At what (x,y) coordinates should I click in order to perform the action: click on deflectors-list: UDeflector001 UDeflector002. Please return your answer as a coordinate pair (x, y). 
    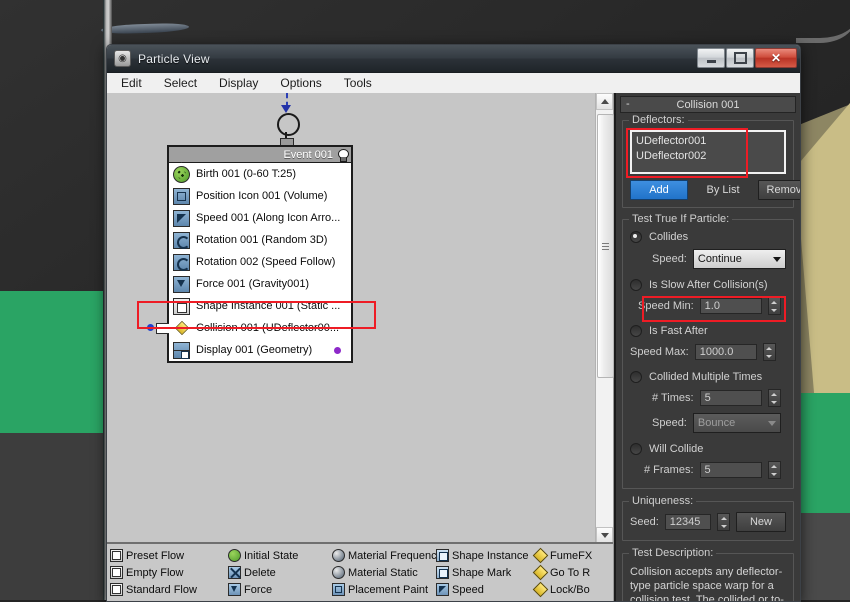
    Looking at the image, I should click on (708, 152).